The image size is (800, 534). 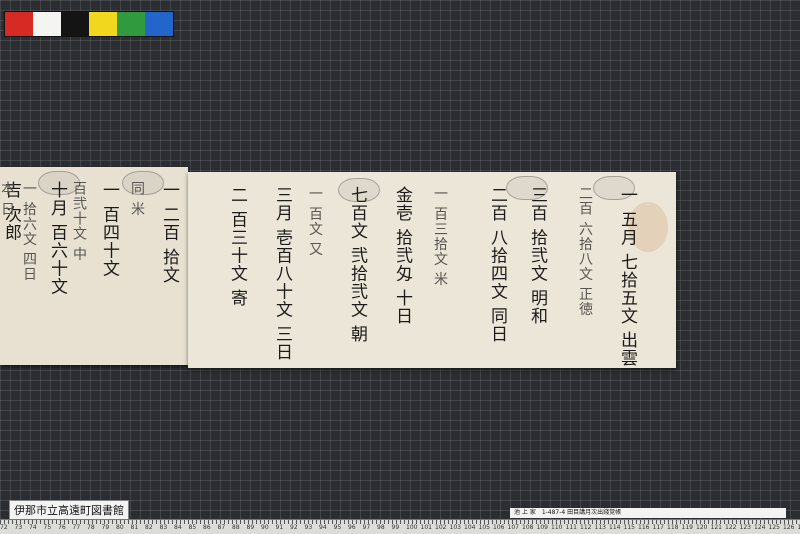 I want to click on color-checker-bar, so click(x=89, y=24).